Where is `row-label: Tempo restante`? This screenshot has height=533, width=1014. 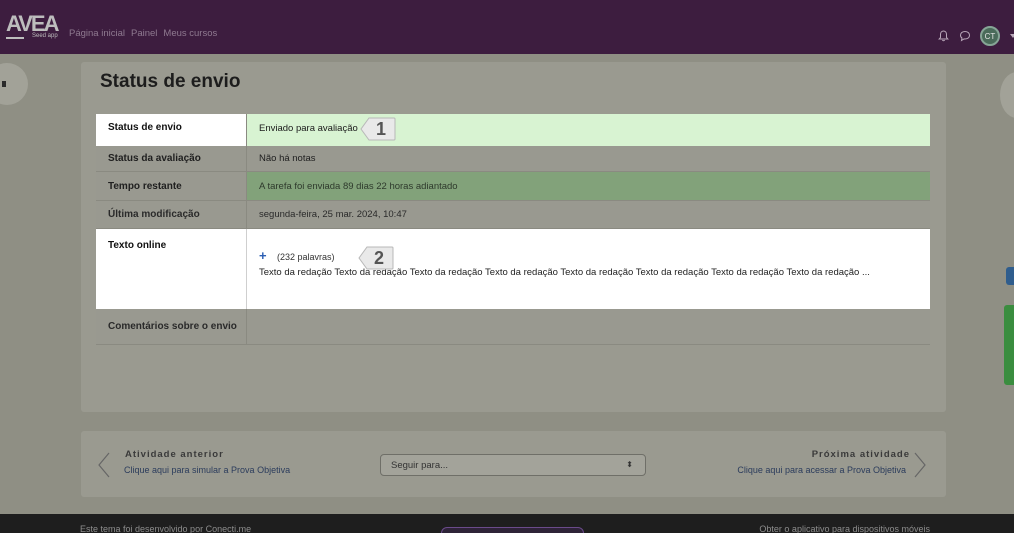 row-label: Tempo restante is located at coordinates (171, 186).